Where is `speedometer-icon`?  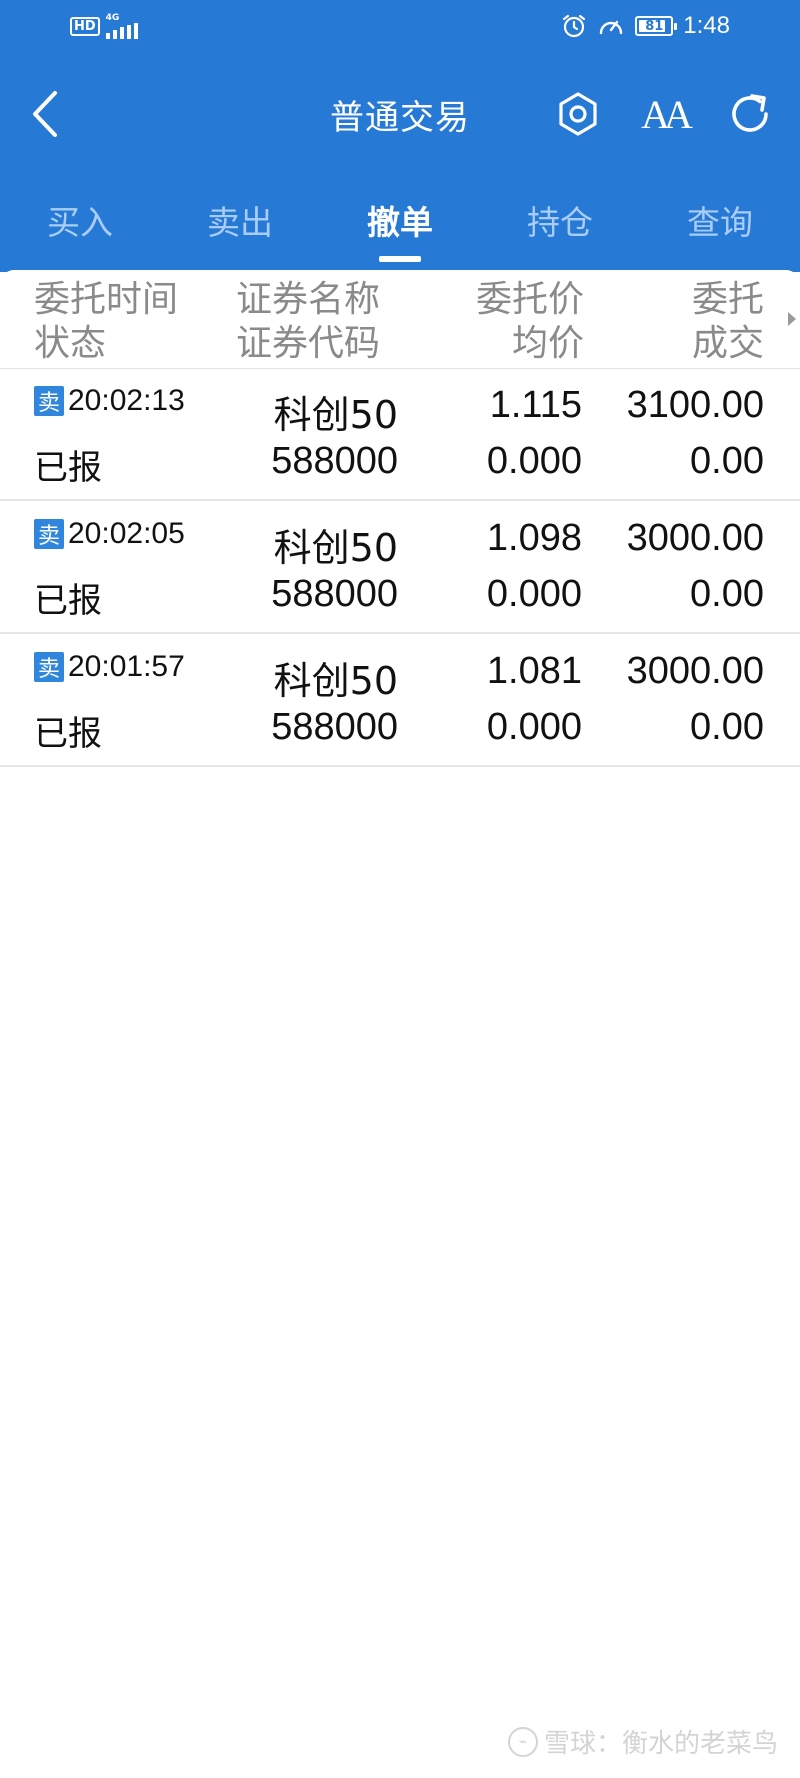 speedometer-icon is located at coordinates (611, 27).